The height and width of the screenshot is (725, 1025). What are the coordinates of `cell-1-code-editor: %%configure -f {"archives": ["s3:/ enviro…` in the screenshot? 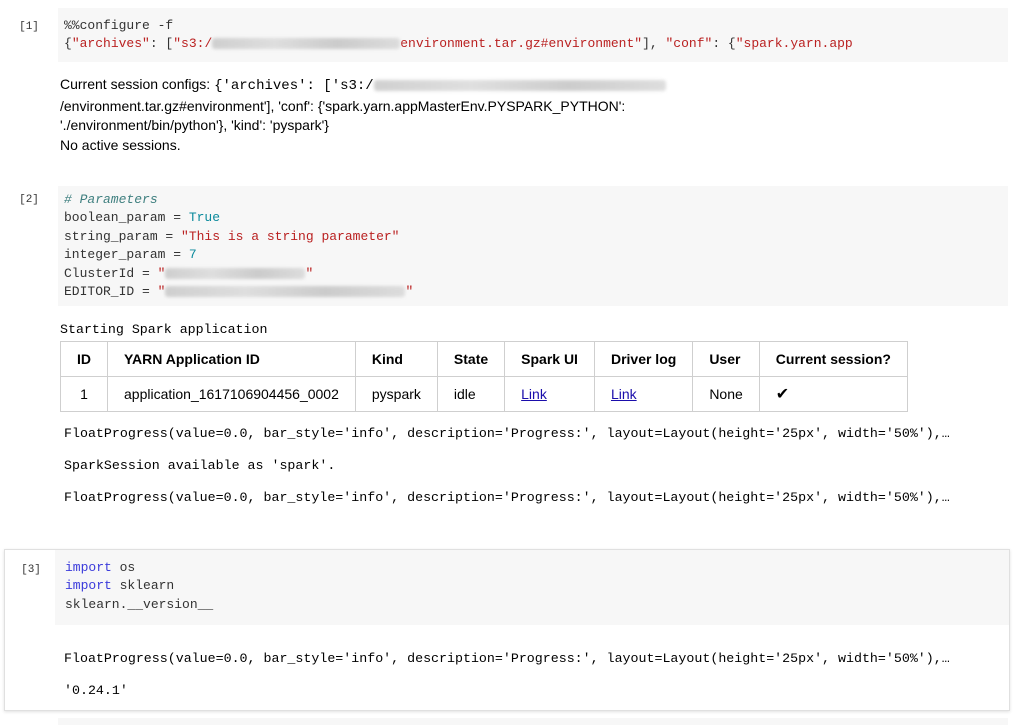 It's located at (533, 35).